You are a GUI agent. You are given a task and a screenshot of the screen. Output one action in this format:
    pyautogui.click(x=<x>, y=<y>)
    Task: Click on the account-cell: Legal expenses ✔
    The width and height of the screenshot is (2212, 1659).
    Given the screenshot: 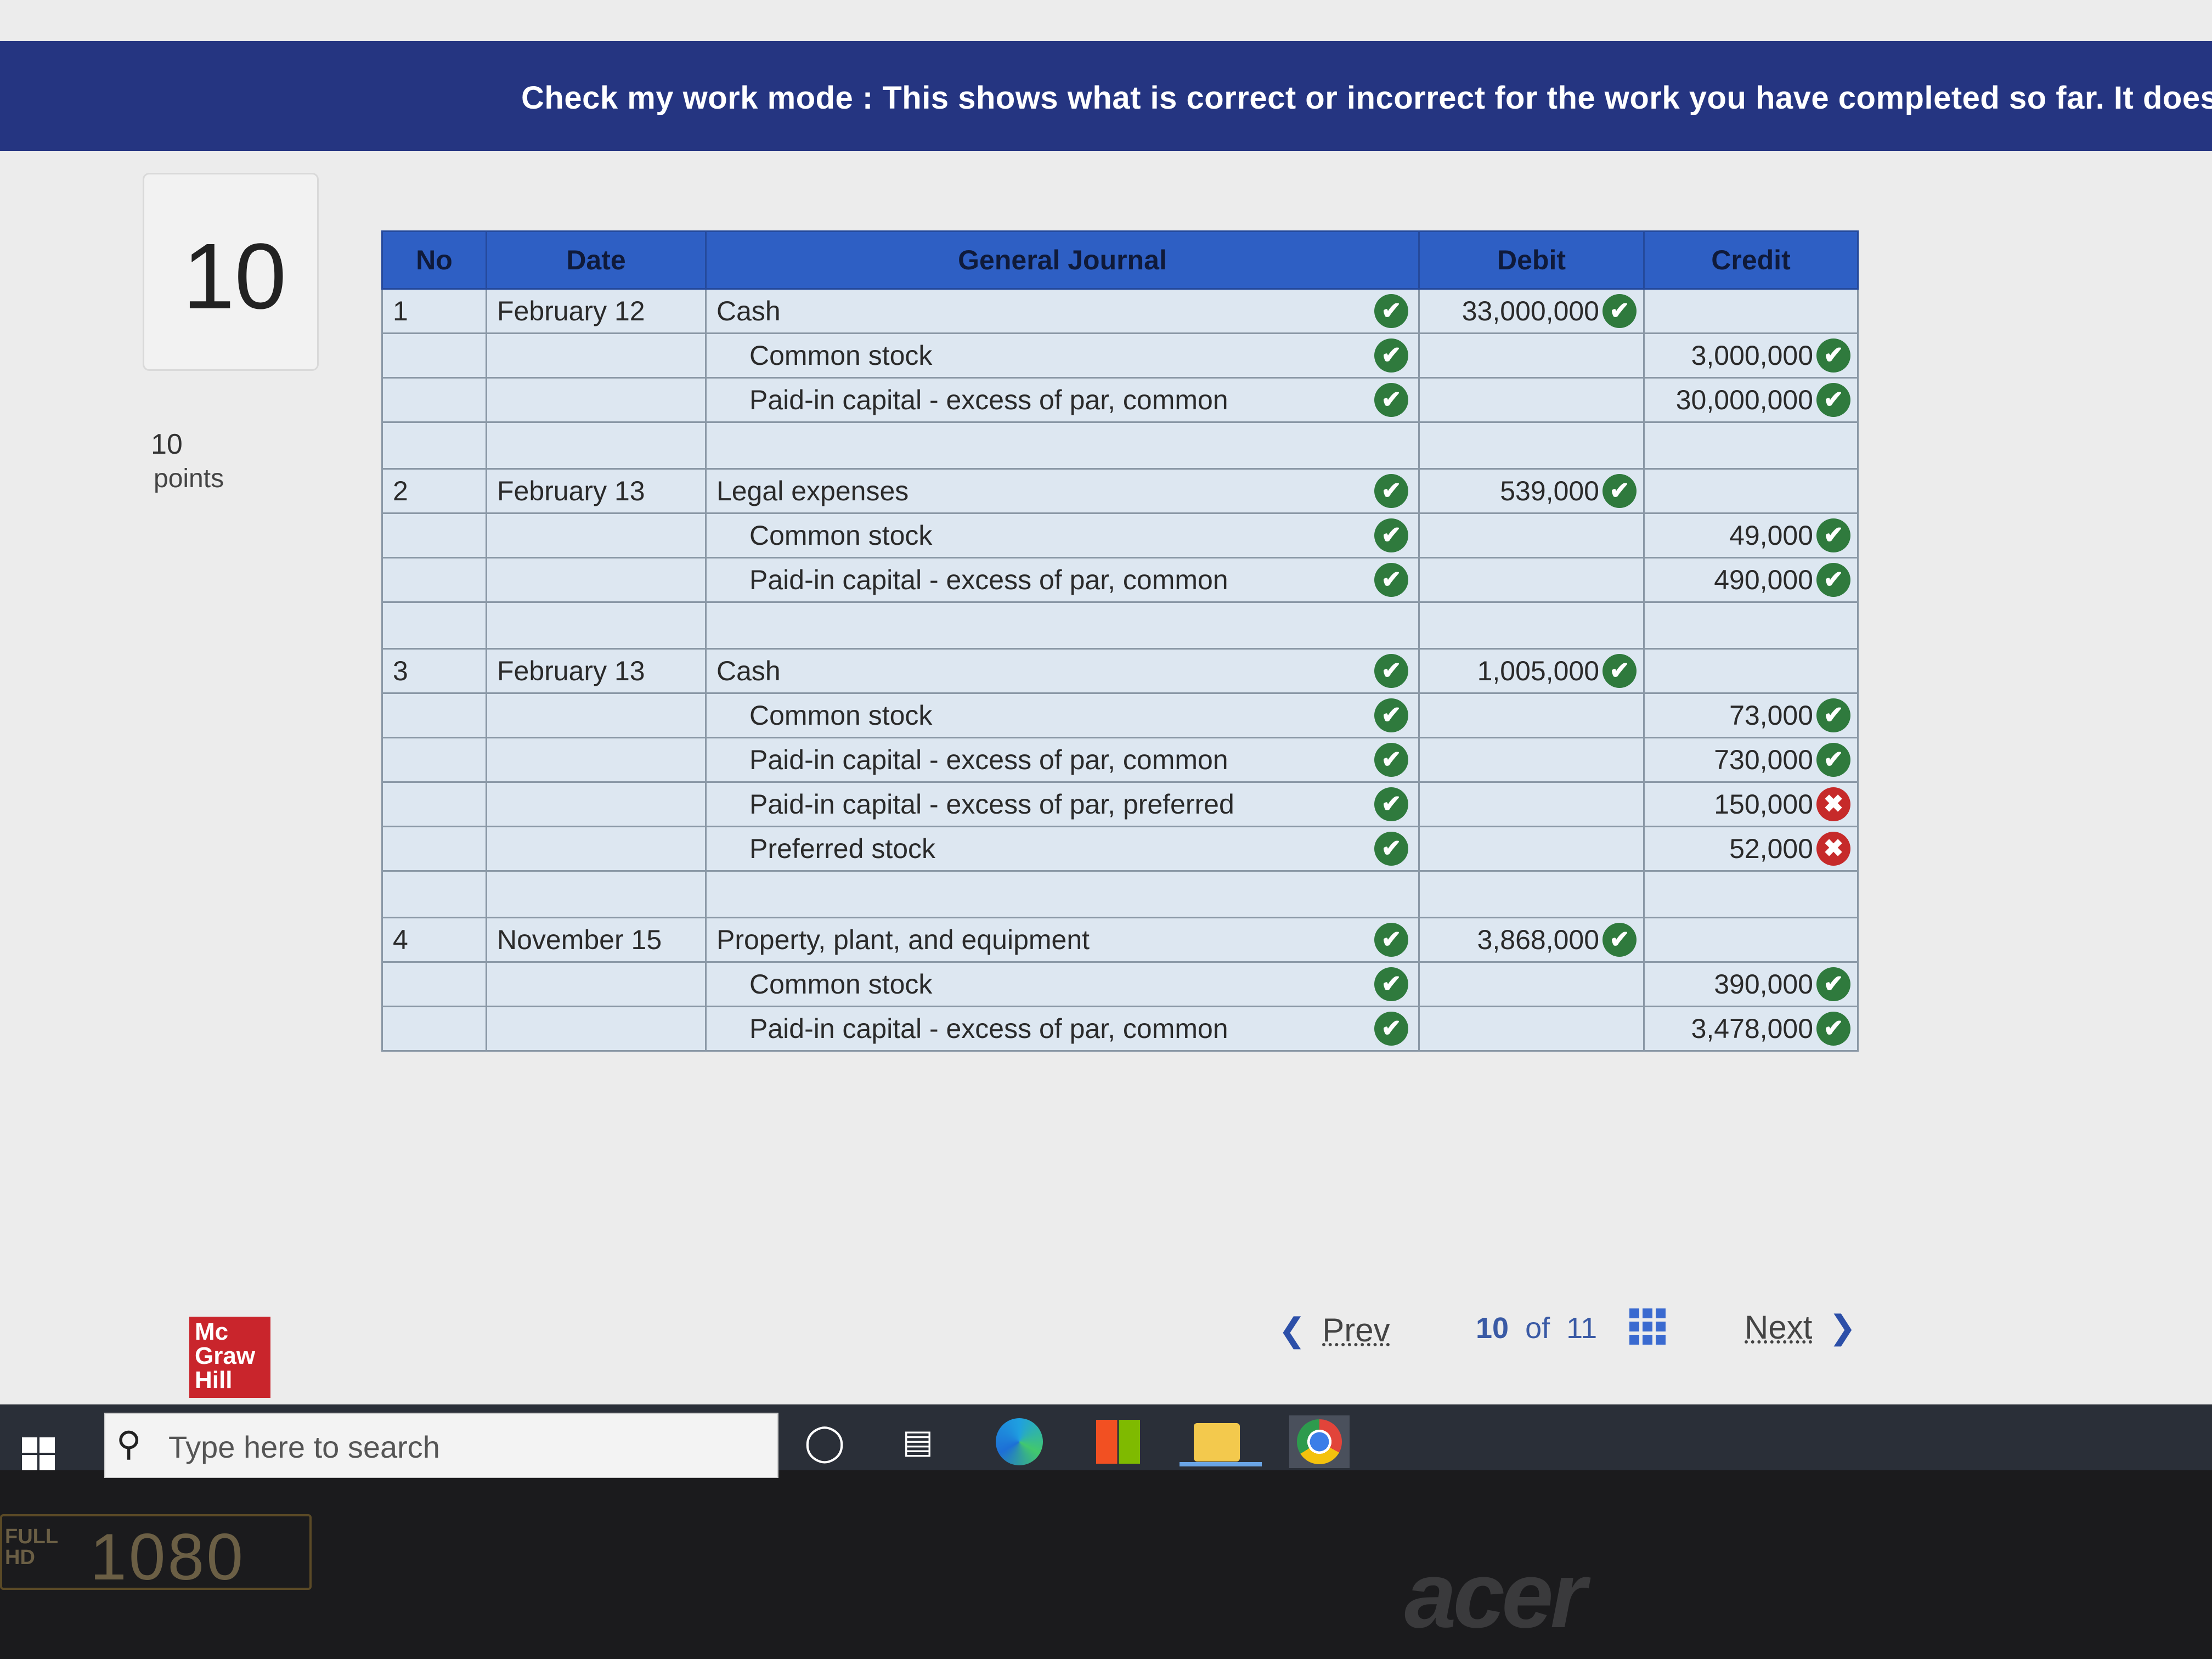 What is the action you would take?
    pyautogui.click(x=1062, y=491)
    